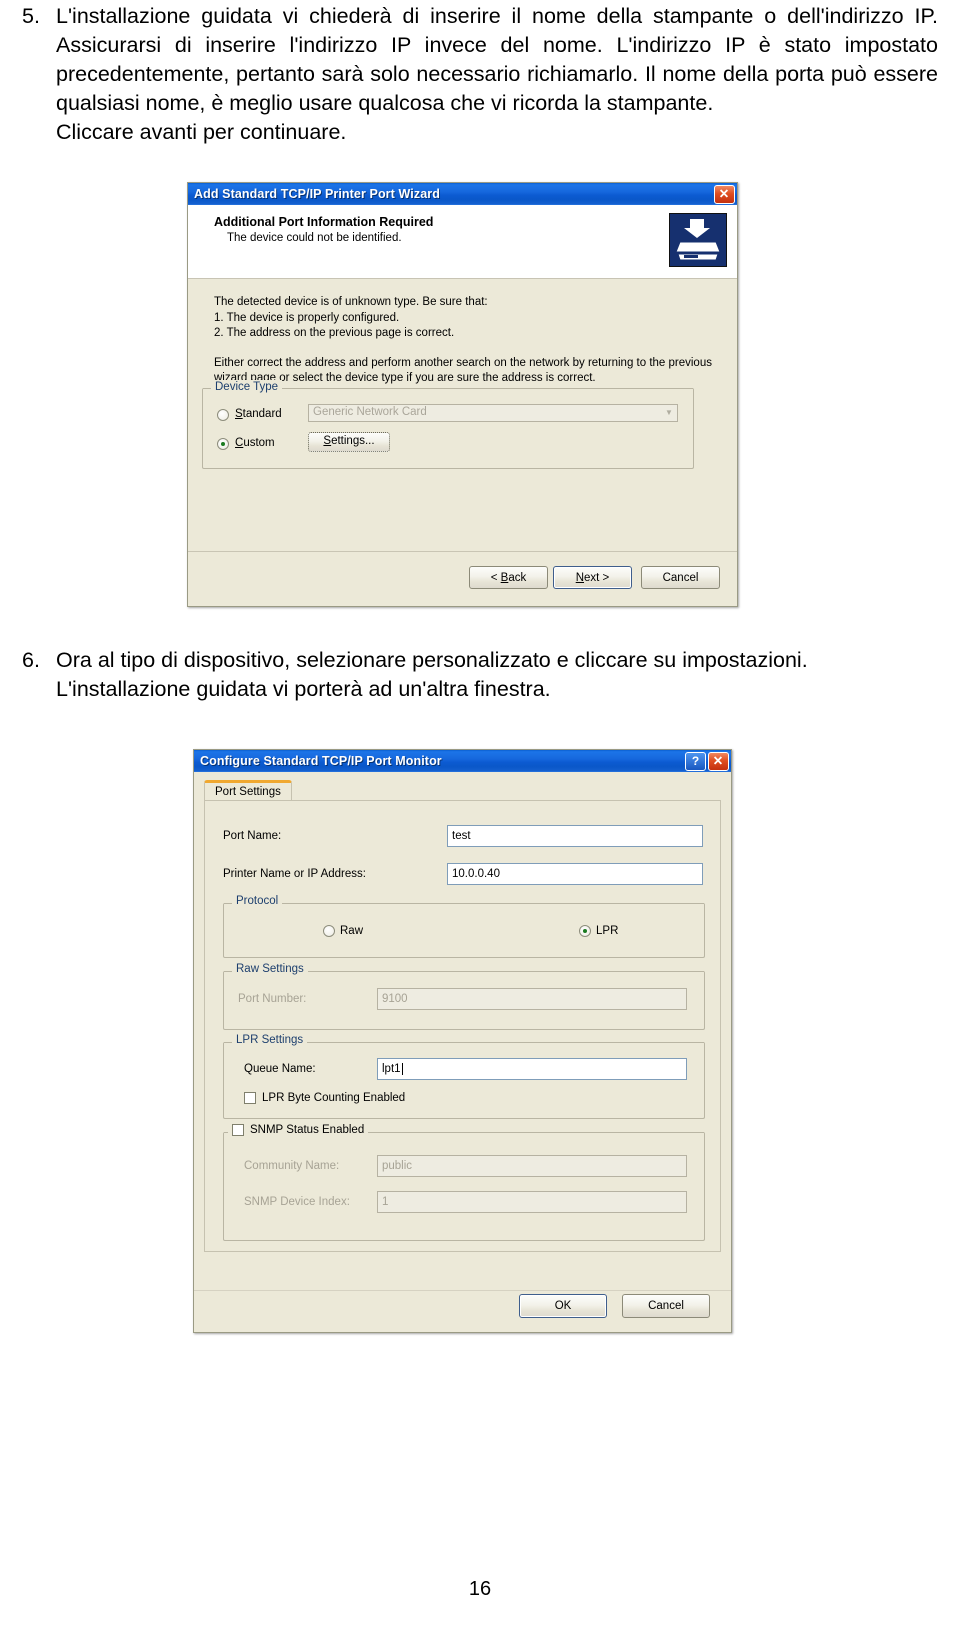 This screenshot has width=960, height=1627. Describe the element at coordinates (31, 16) in the screenshot. I see `paragraph-5-number: 5.` at that location.